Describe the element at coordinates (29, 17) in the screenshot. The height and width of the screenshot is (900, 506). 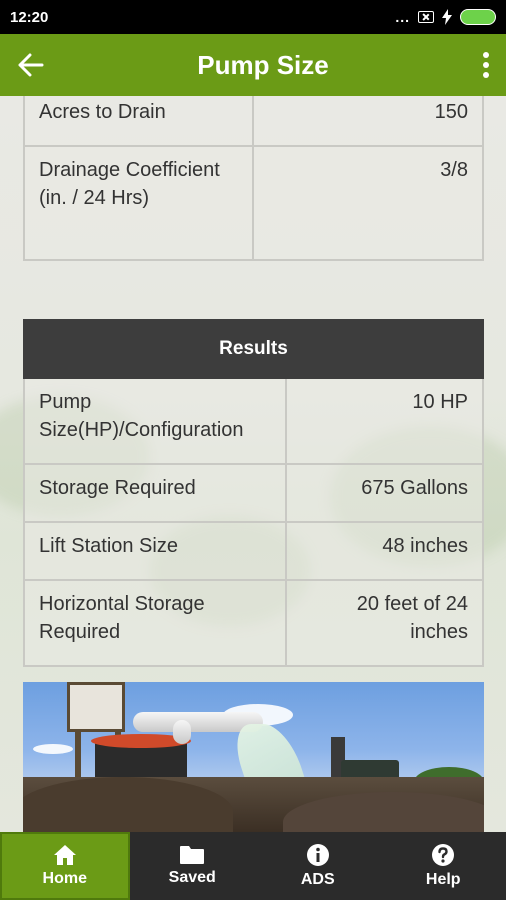
I see `clock: 12:20` at that location.